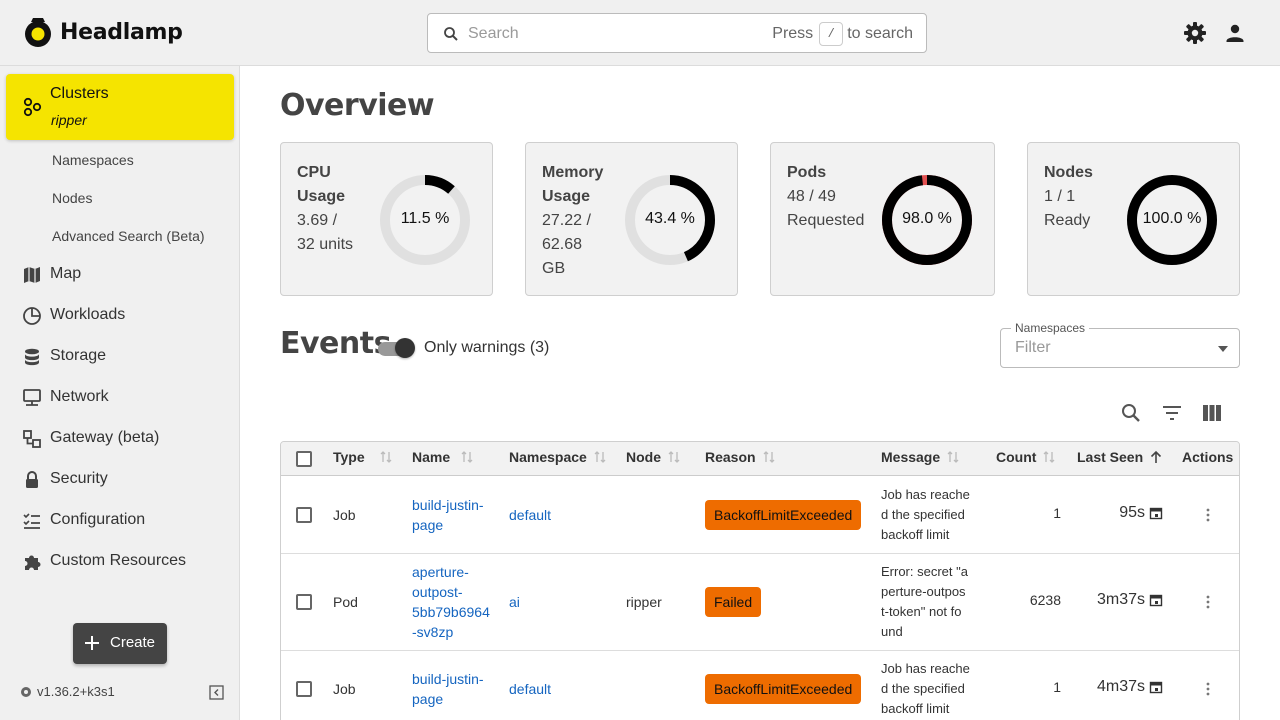 The image size is (1280, 720). What do you see at coordinates (1141, 513) in the screenshot?
I see `last-seen: 95s` at bounding box center [1141, 513].